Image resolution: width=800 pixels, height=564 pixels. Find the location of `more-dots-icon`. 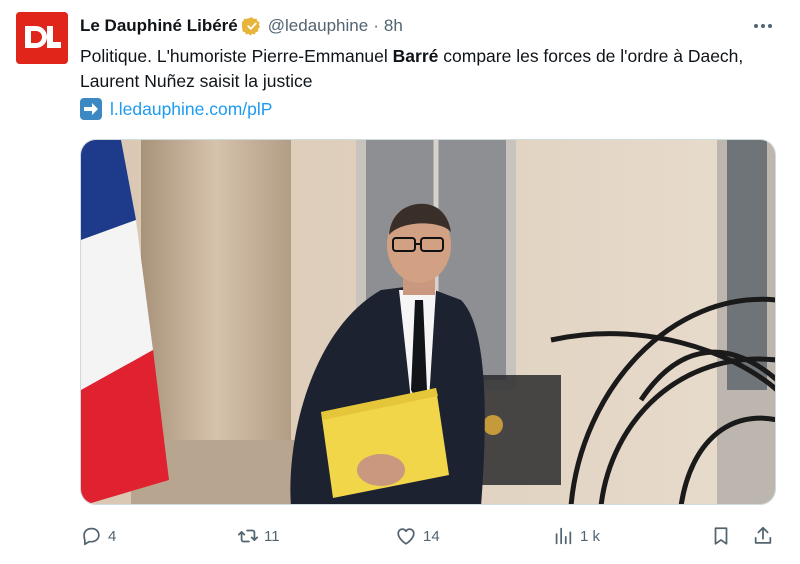

more-dots-icon is located at coordinates (763, 26).